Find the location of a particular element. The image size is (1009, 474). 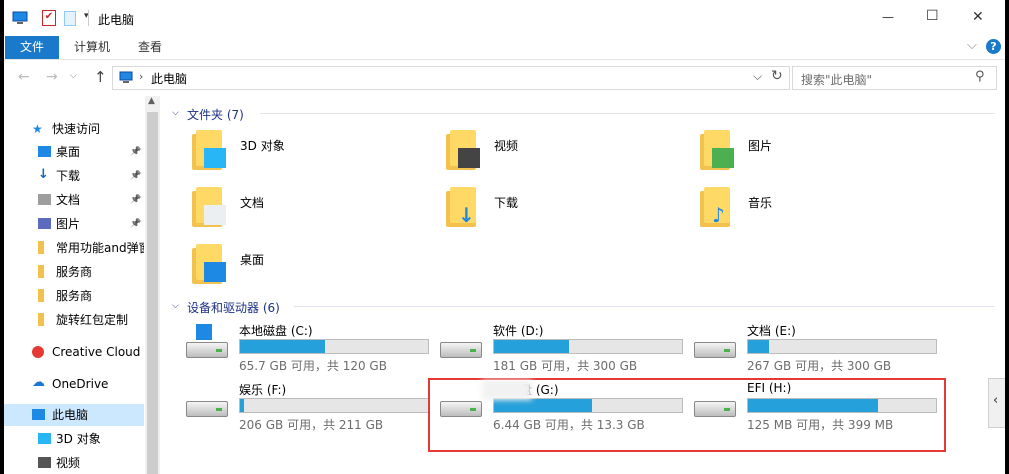

sidebar-item: Creative Cloud Files is located at coordinates (74, 352).